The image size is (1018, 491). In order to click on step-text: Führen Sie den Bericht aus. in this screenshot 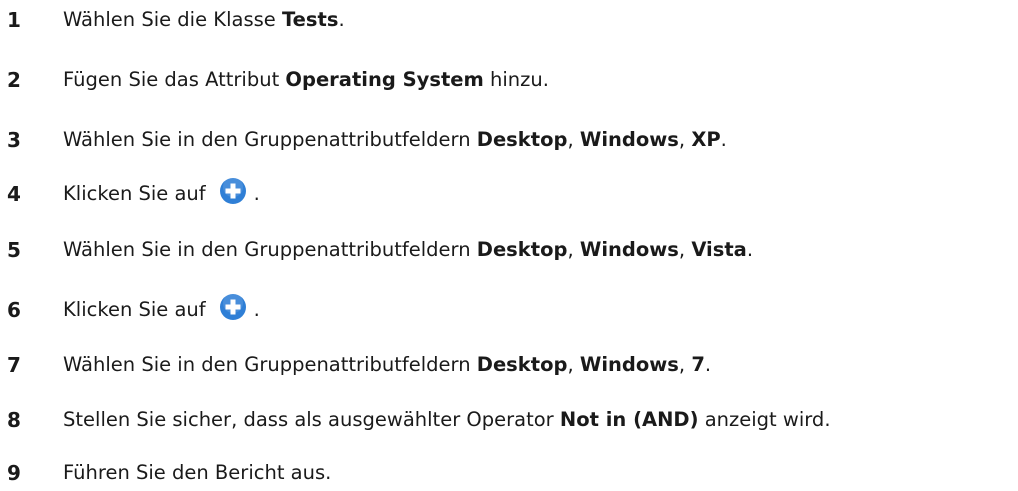, I will do `click(197, 473)`.